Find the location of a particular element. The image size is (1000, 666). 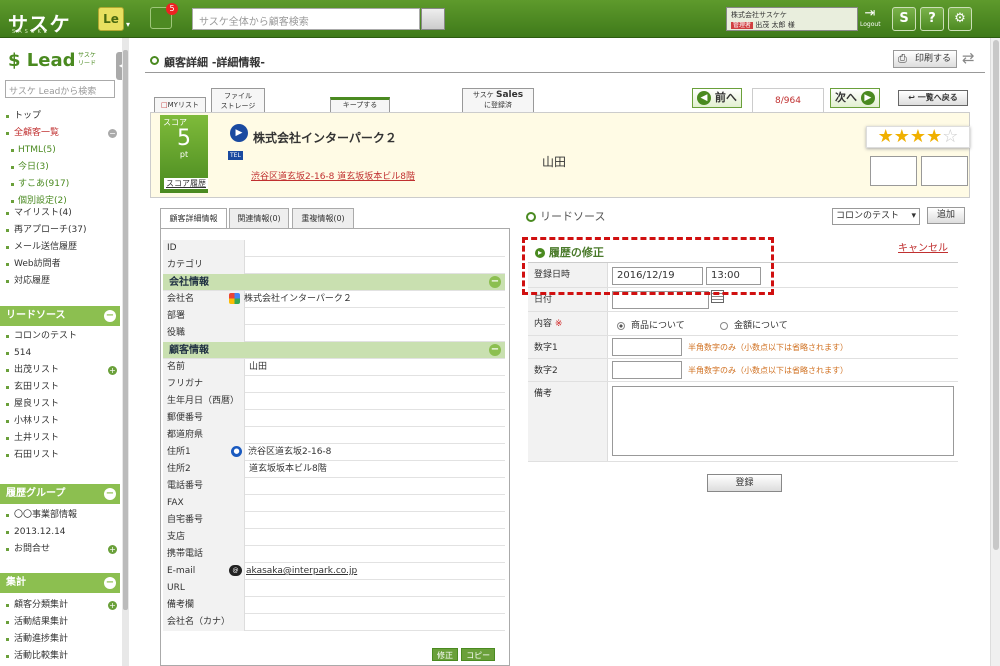

sidebar-item-web-visitors: Web訪問者 is located at coordinates (60, 264).